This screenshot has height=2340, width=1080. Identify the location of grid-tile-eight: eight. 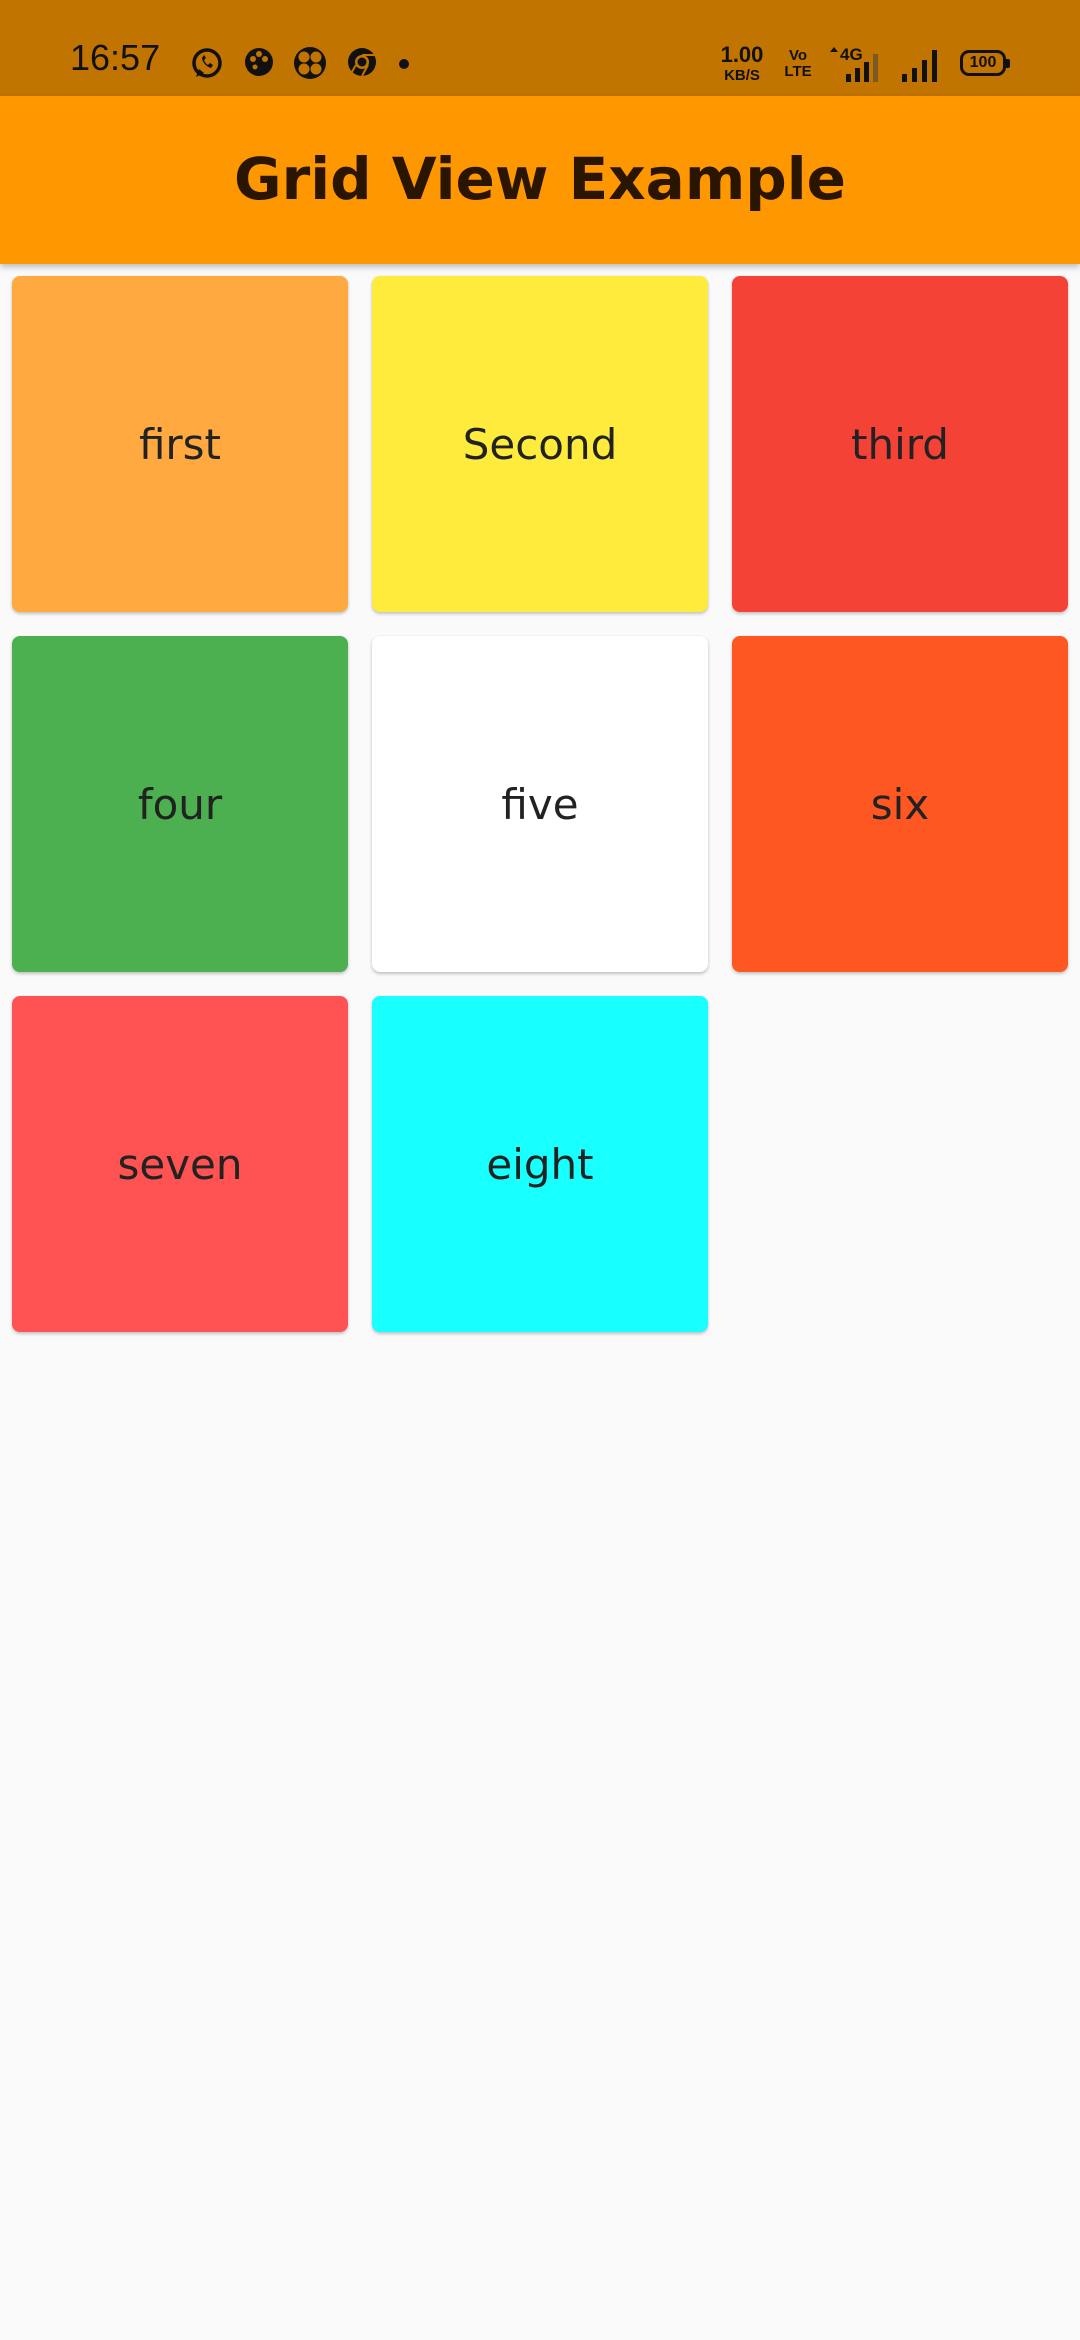
(540, 1164).